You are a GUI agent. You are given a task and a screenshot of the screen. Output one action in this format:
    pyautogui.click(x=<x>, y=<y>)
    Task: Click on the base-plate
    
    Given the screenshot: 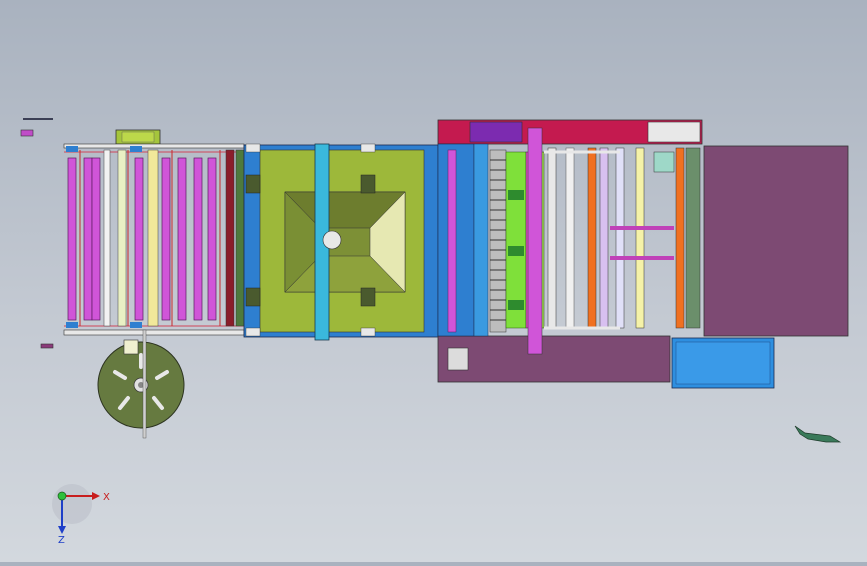 What is the action you would take?
    pyautogui.click(x=554, y=359)
    